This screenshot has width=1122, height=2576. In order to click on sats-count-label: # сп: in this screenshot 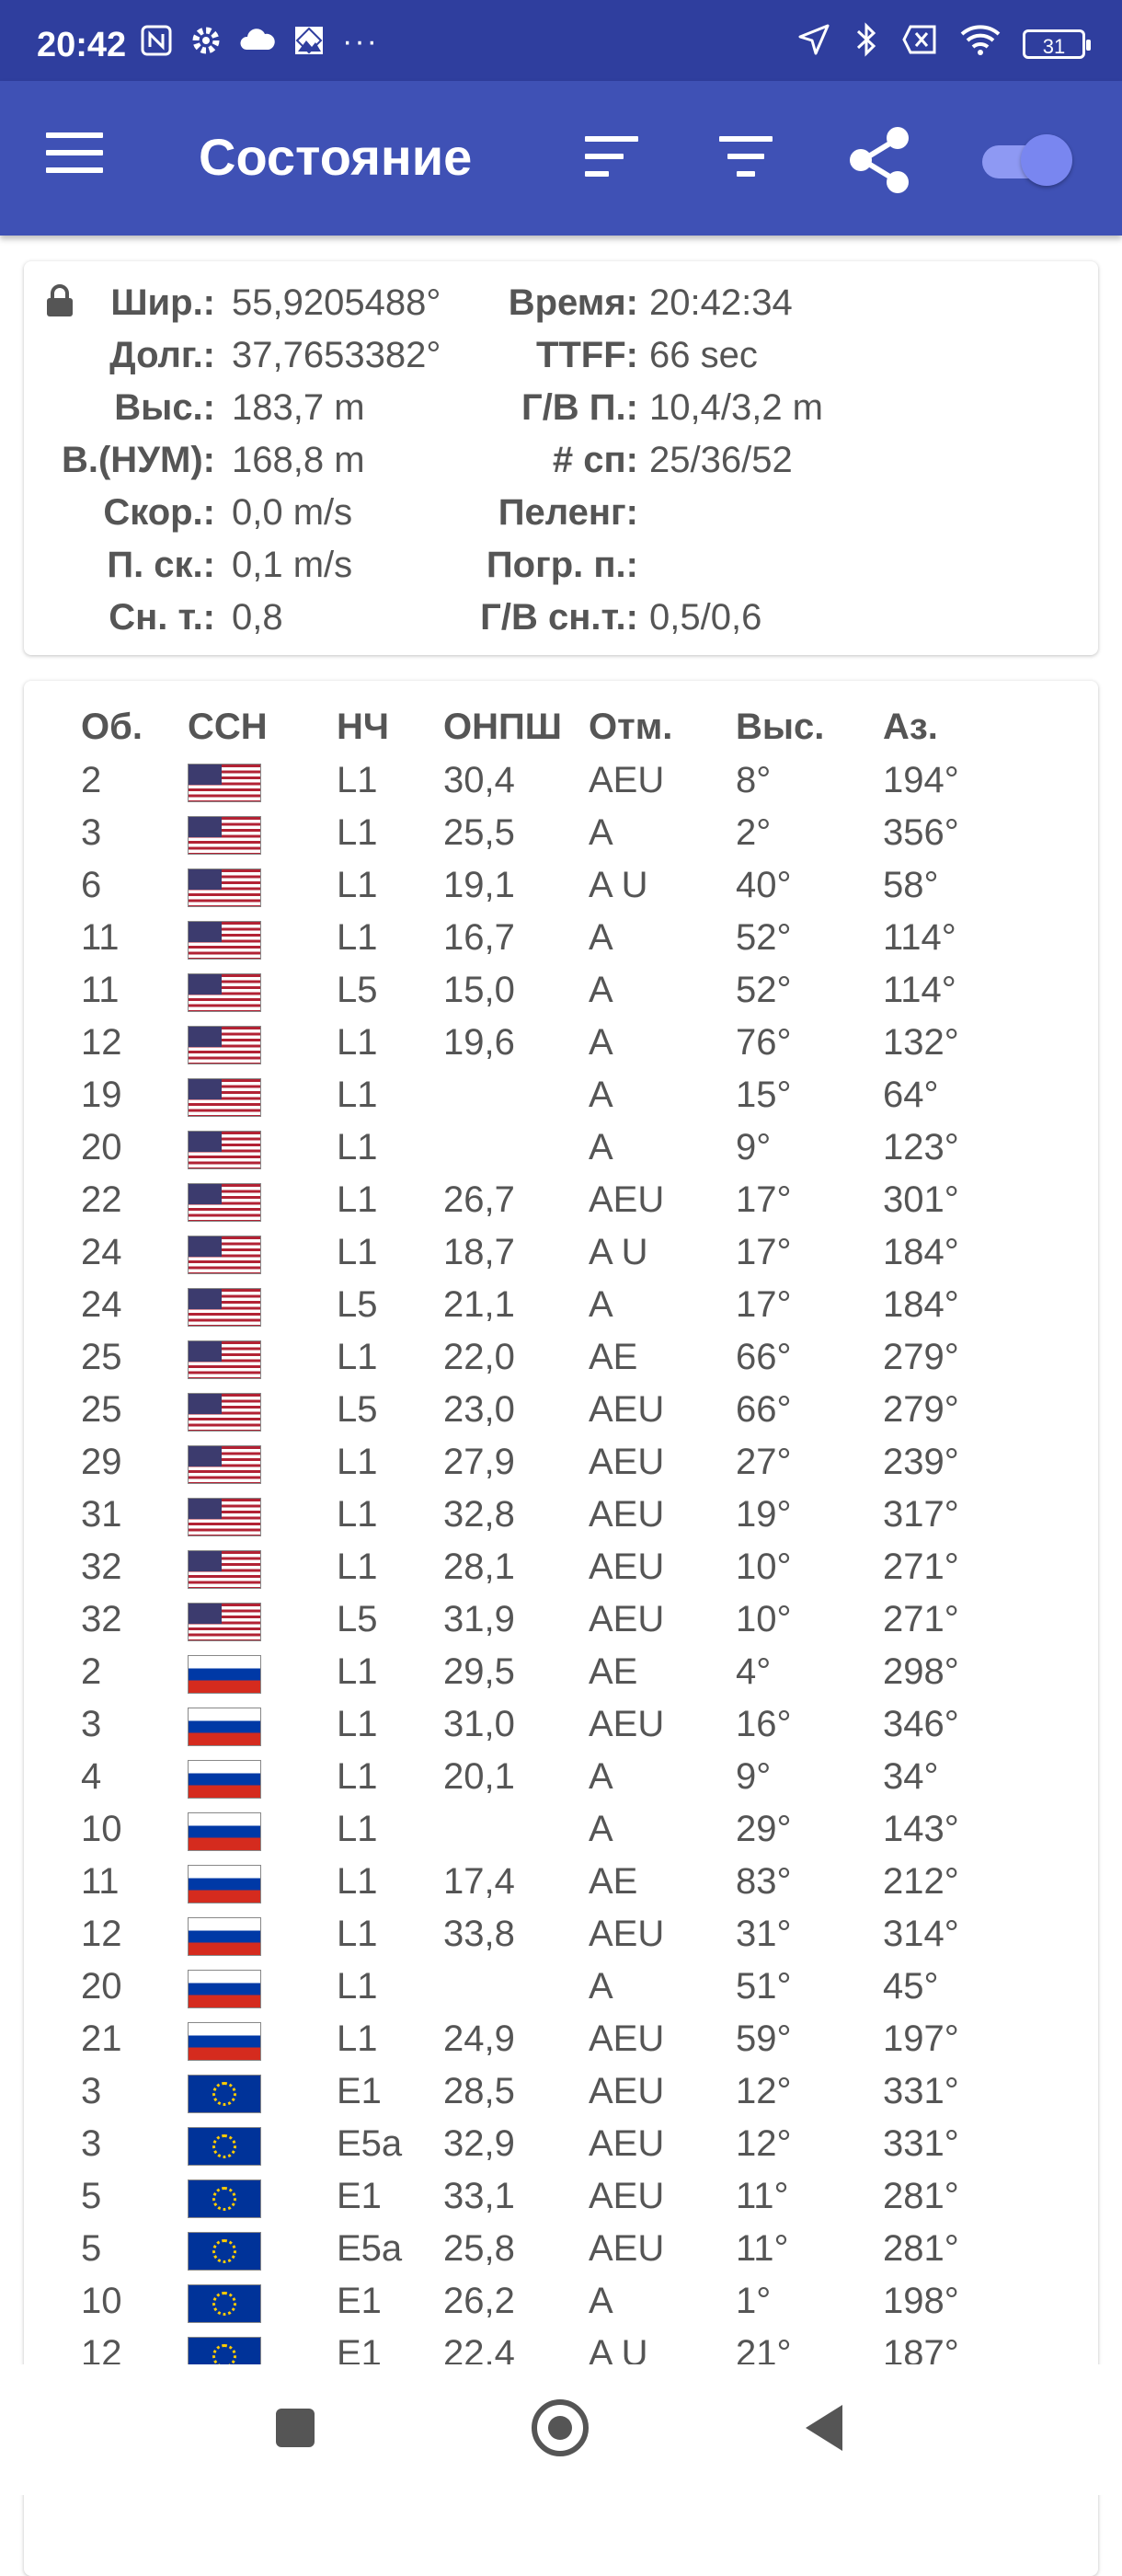, I will do `click(595, 460)`.